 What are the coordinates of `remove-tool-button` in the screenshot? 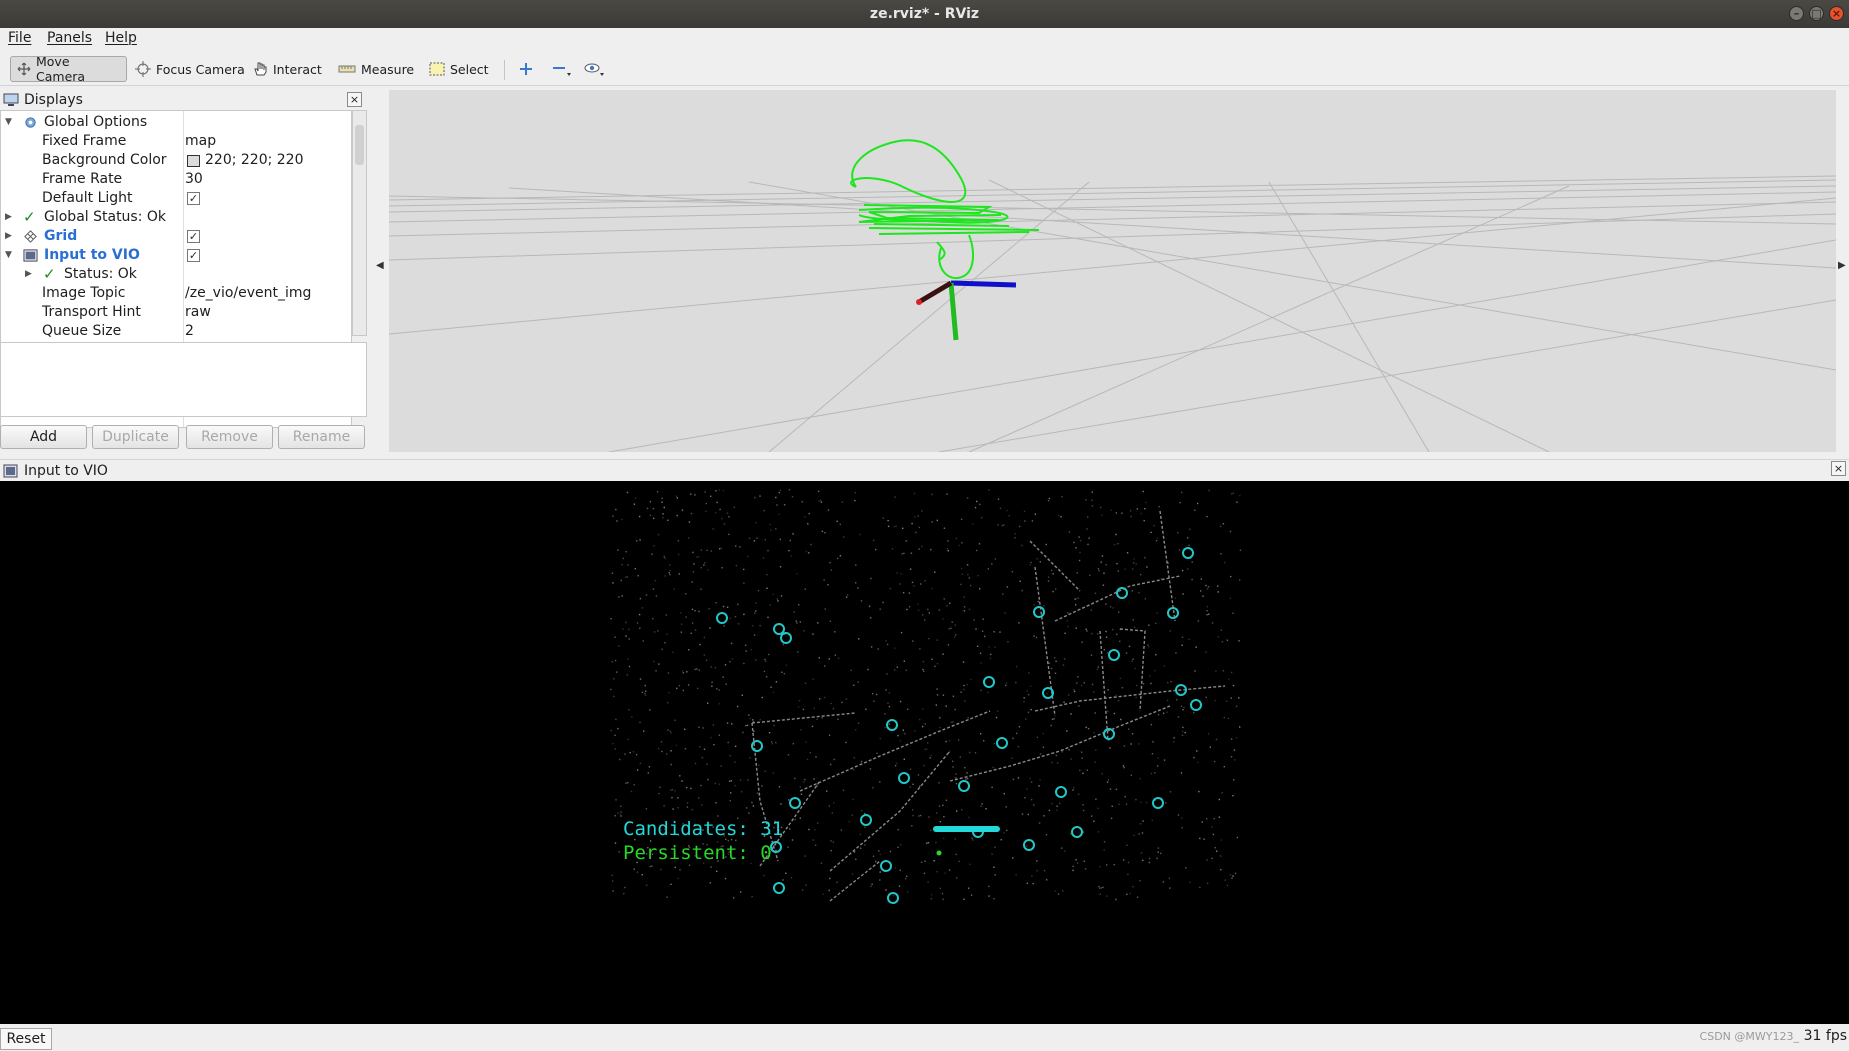 It's located at (562, 69).